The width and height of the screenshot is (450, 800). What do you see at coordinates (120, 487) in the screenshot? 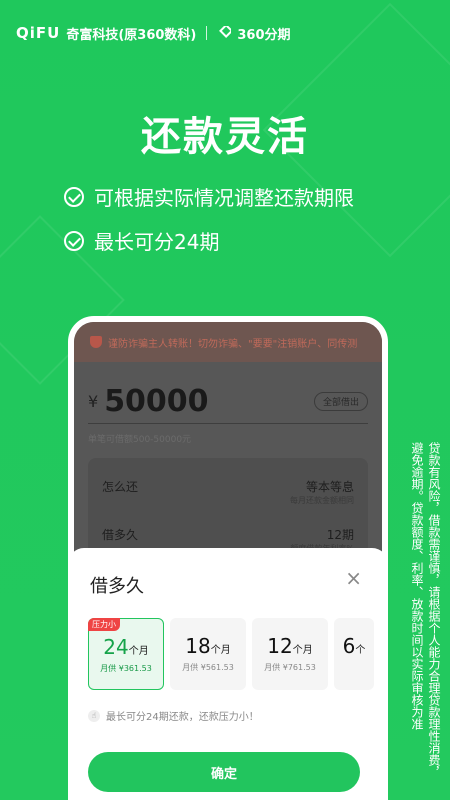
I see `row-label: 怎么还` at bounding box center [120, 487].